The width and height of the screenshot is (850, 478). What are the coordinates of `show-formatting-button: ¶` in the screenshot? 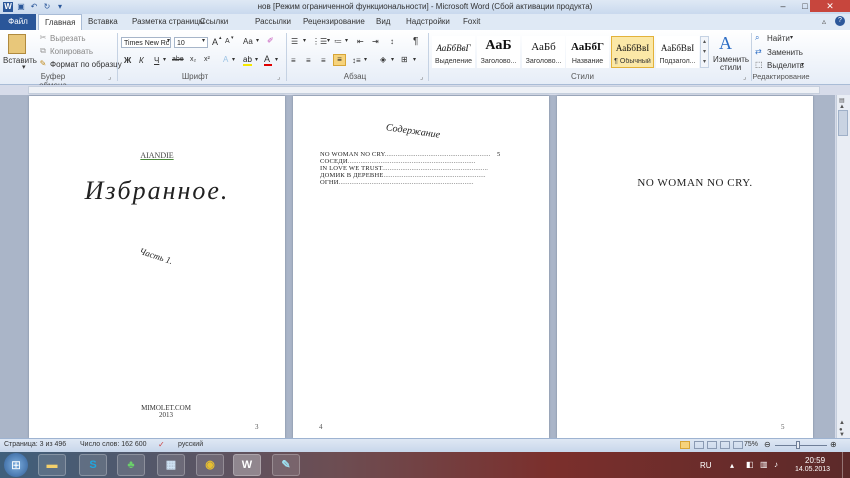 It's located at (415, 41).